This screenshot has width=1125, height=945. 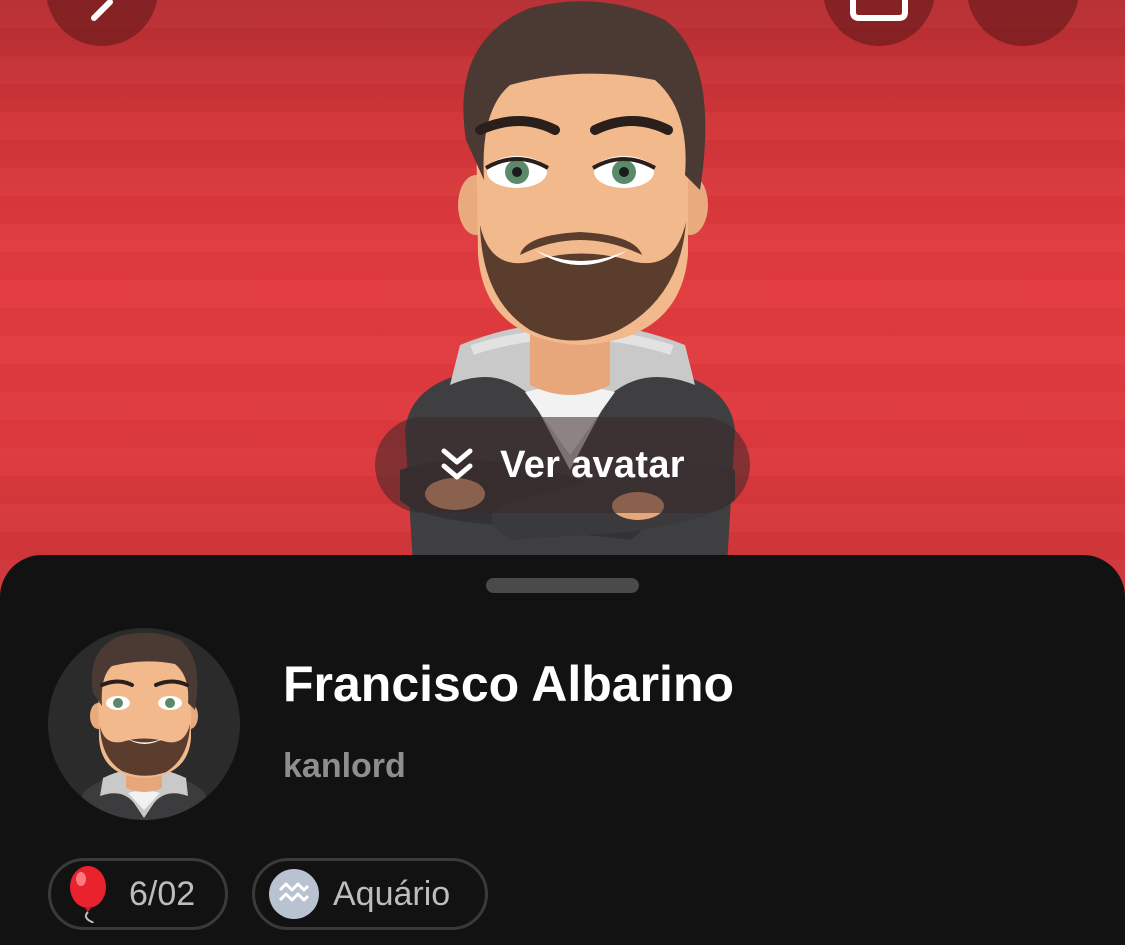 I want to click on birthday-text: 6/02, so click(x=162, y=893).